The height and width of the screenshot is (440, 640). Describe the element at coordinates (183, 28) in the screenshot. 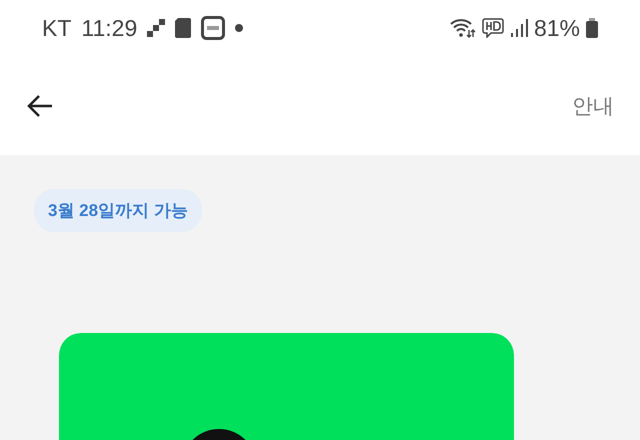

I see `sd-card-icon` at that location.